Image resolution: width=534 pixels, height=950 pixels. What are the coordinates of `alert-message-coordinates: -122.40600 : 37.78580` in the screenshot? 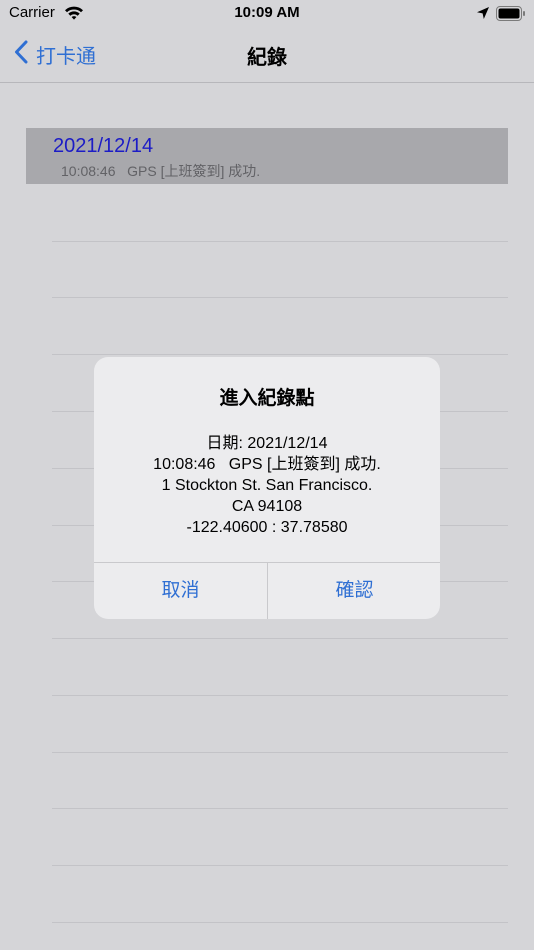 It's located at (267, 527).